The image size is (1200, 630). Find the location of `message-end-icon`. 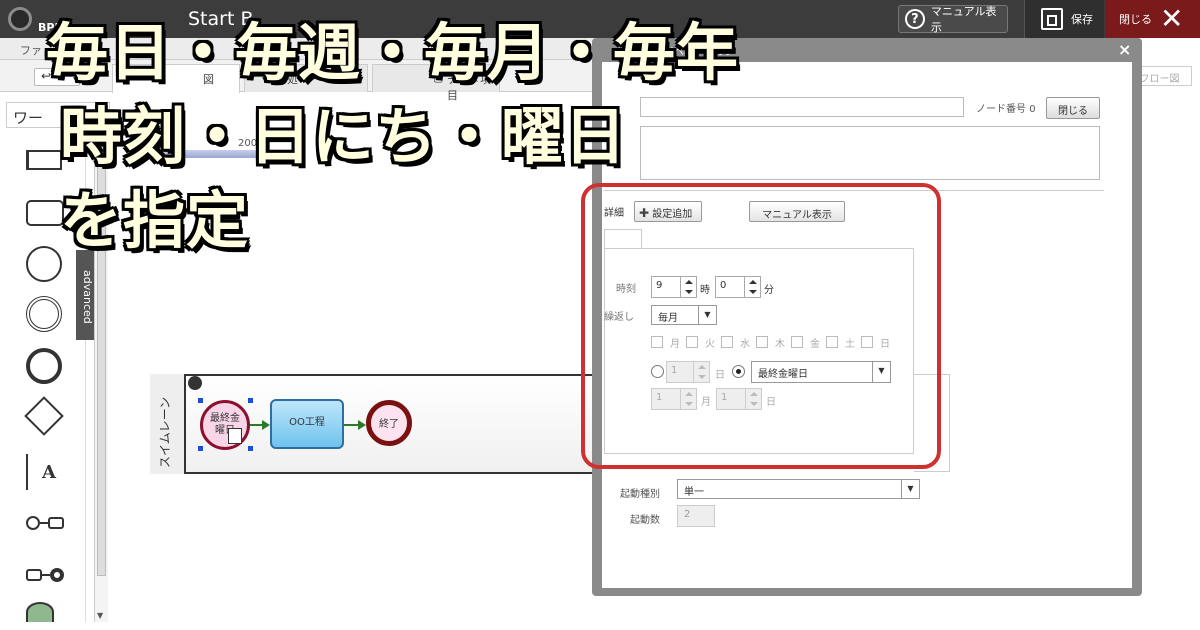

message-end-icon is located at coordinates (48, 575).